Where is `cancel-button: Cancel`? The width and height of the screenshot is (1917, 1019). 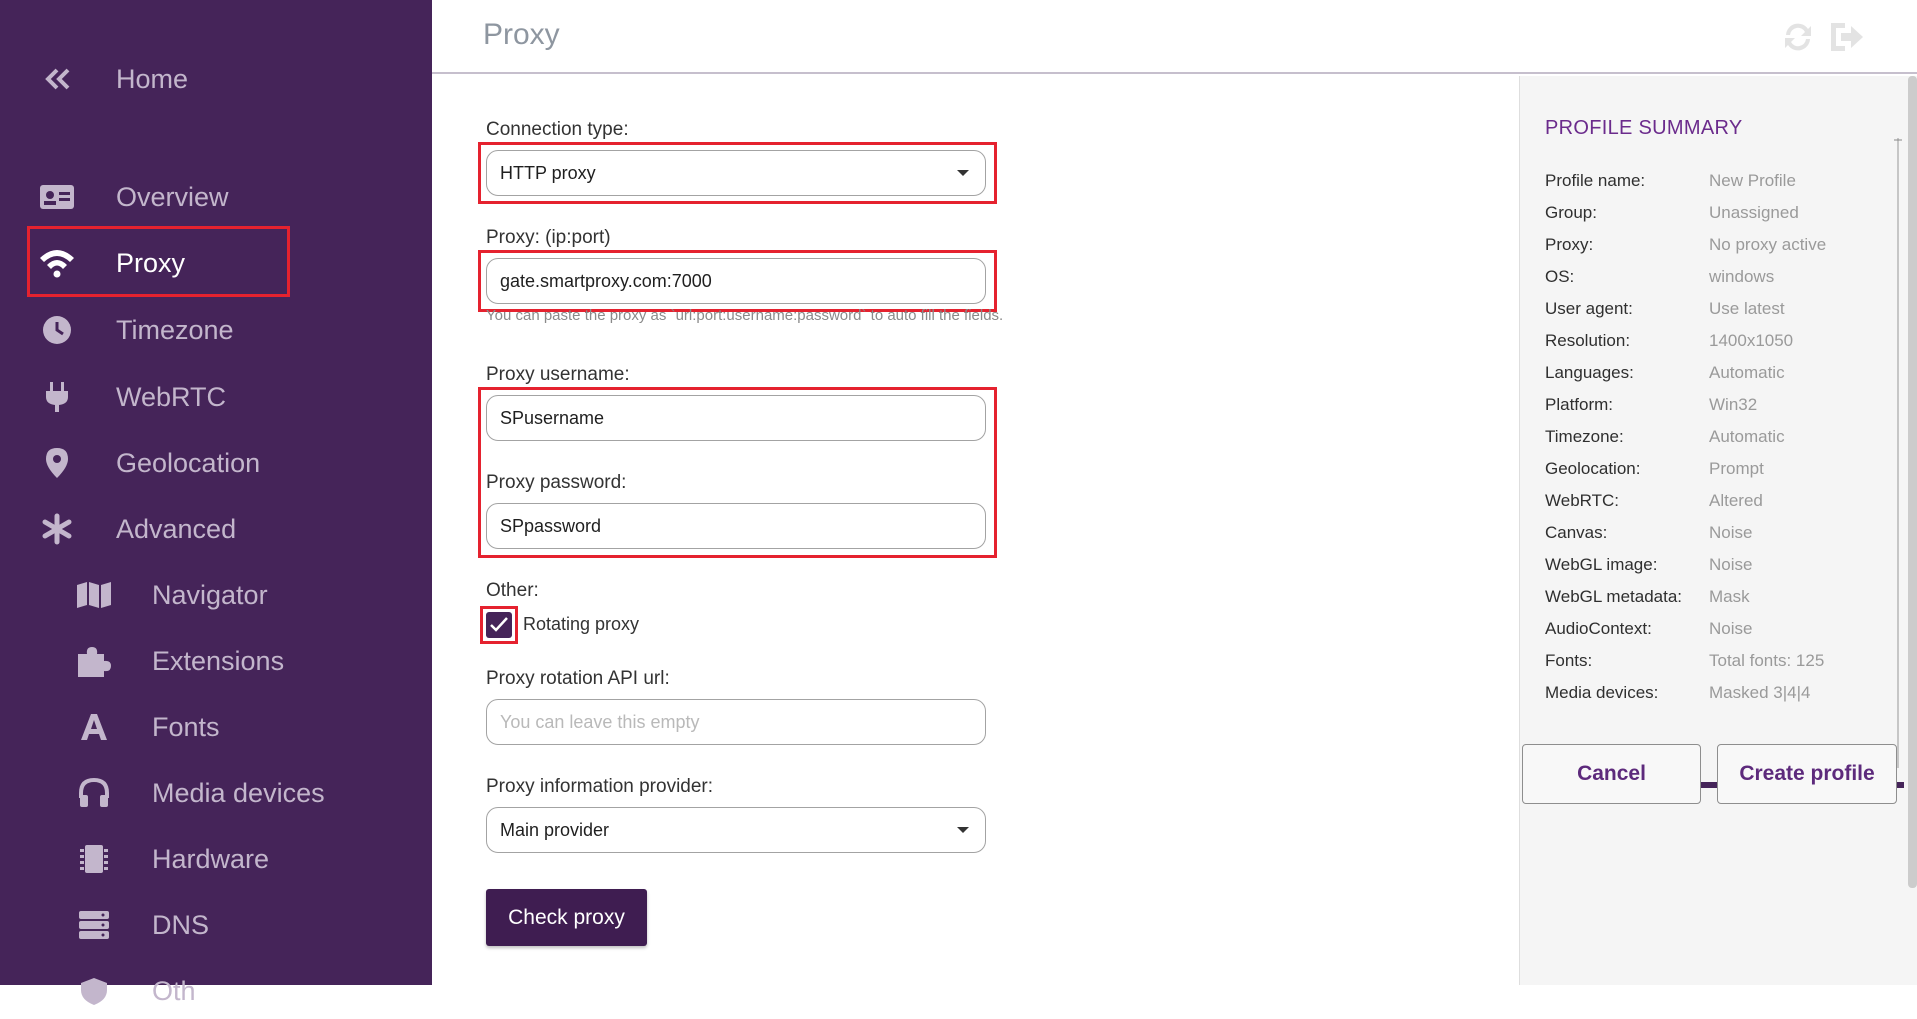
cancel-button: Cancel is located at coordinates (1611, 774).